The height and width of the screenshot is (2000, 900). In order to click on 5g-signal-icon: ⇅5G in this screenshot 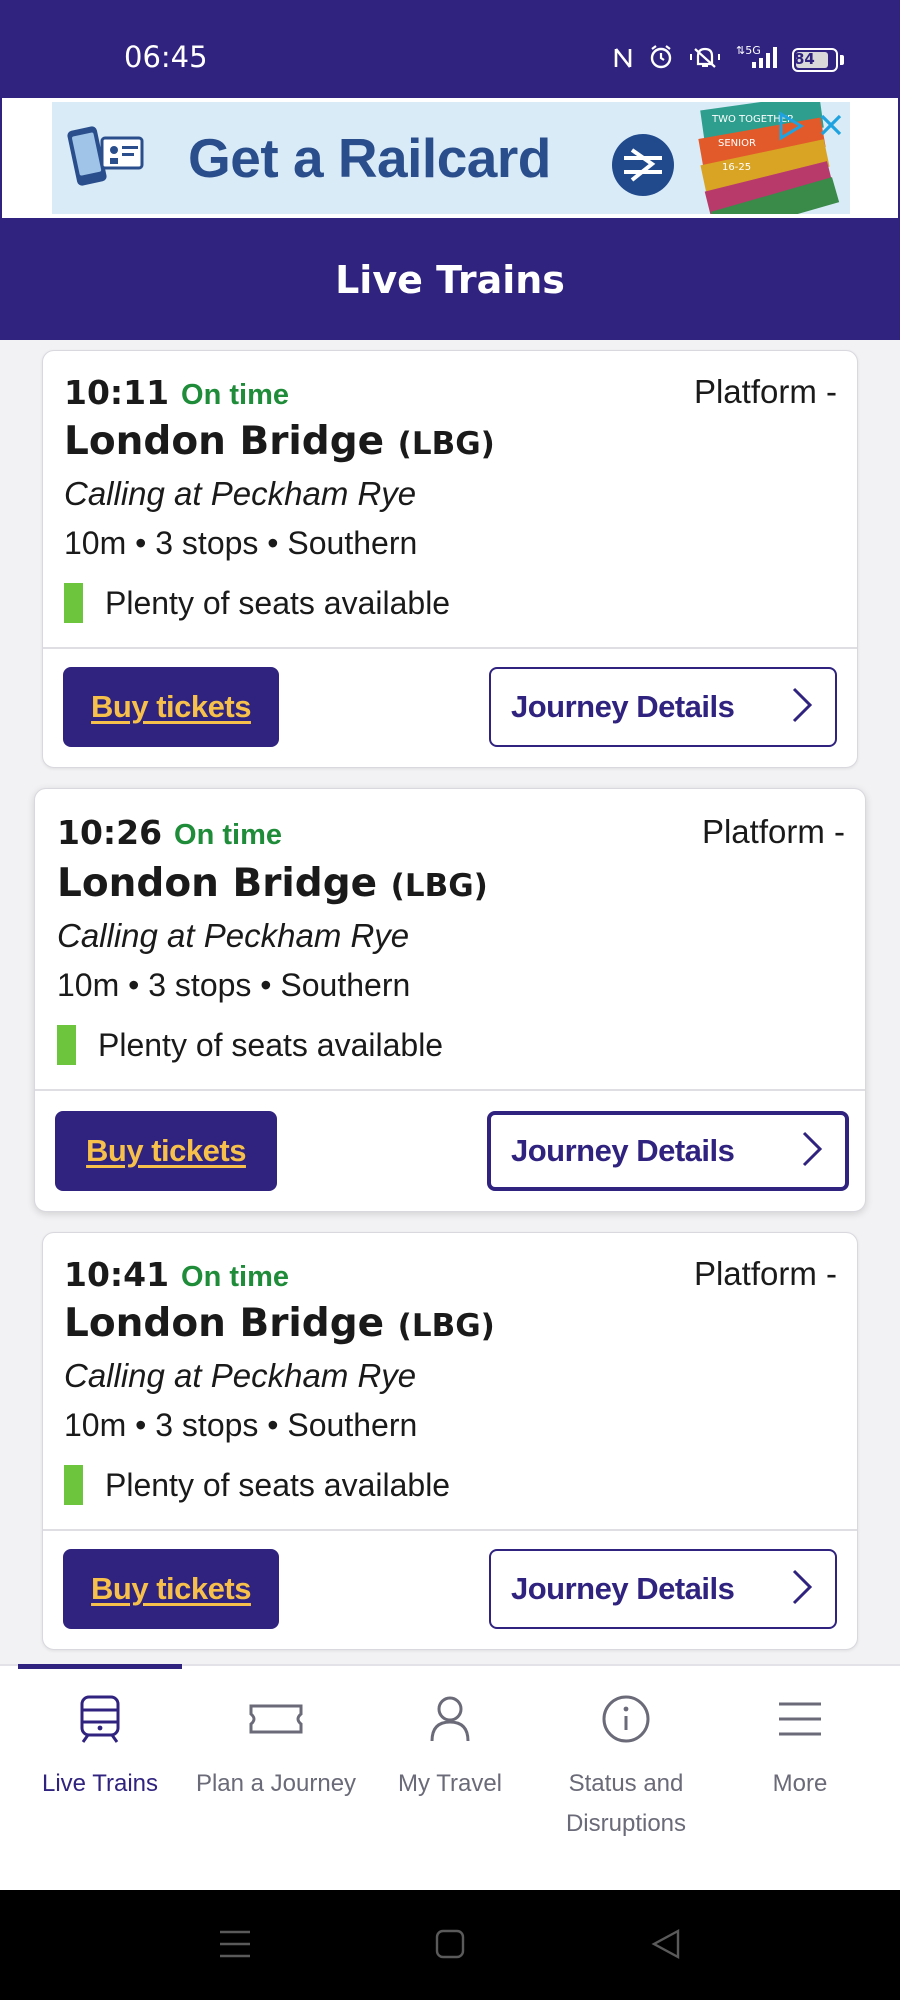, I will do `click(757, 59)`.